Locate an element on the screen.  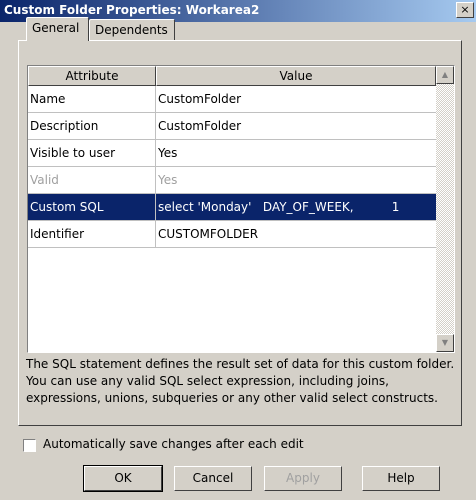
tab-dependents-label: Dependents is located at coordinates (131, 30).